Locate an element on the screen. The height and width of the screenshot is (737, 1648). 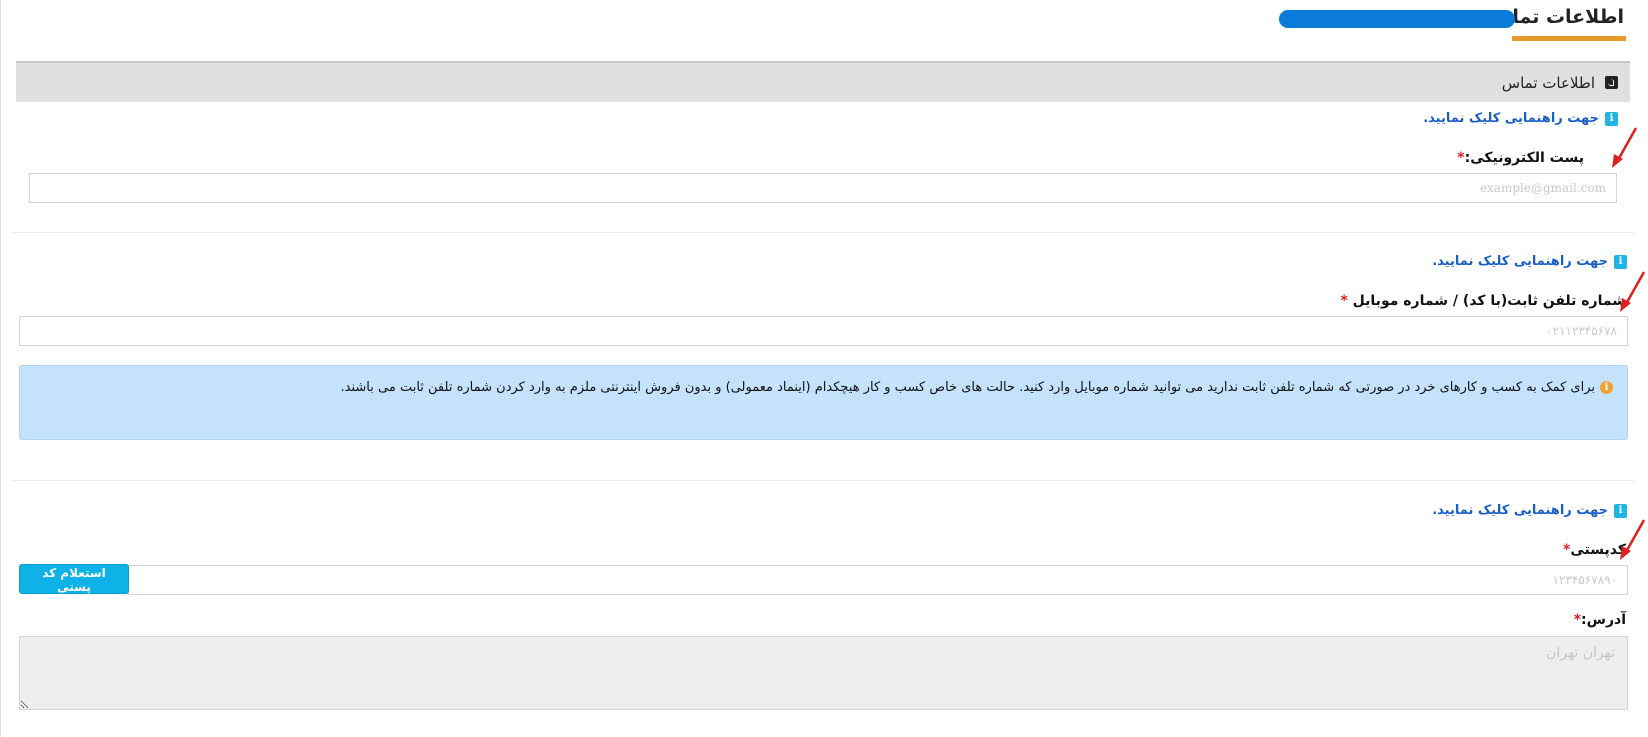
phone-label-text: شماره تلفن ثابت(با کد) / شماره موبایل is located at coordinates (1486, 301).